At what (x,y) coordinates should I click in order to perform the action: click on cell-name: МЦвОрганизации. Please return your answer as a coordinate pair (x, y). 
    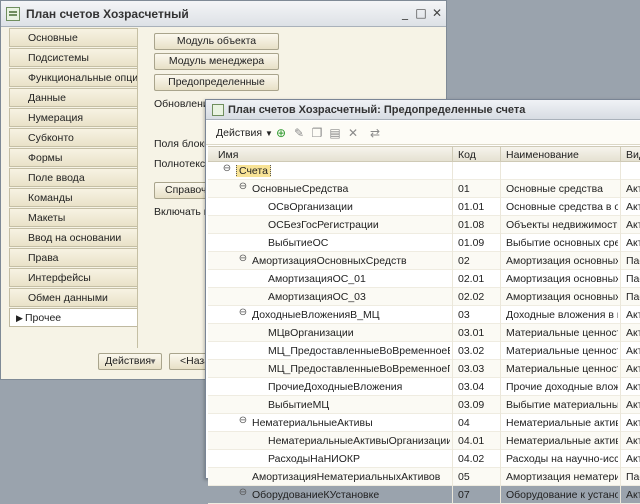
    Looking at the image, I should click on (311, 333).